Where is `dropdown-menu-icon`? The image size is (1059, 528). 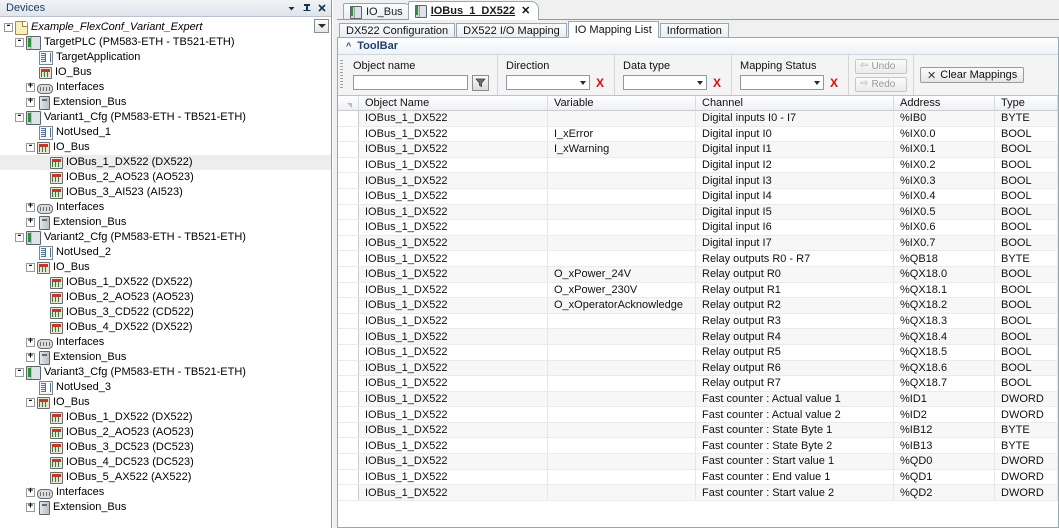 dropdown-menu-icon is located at coordinates (291, 8).